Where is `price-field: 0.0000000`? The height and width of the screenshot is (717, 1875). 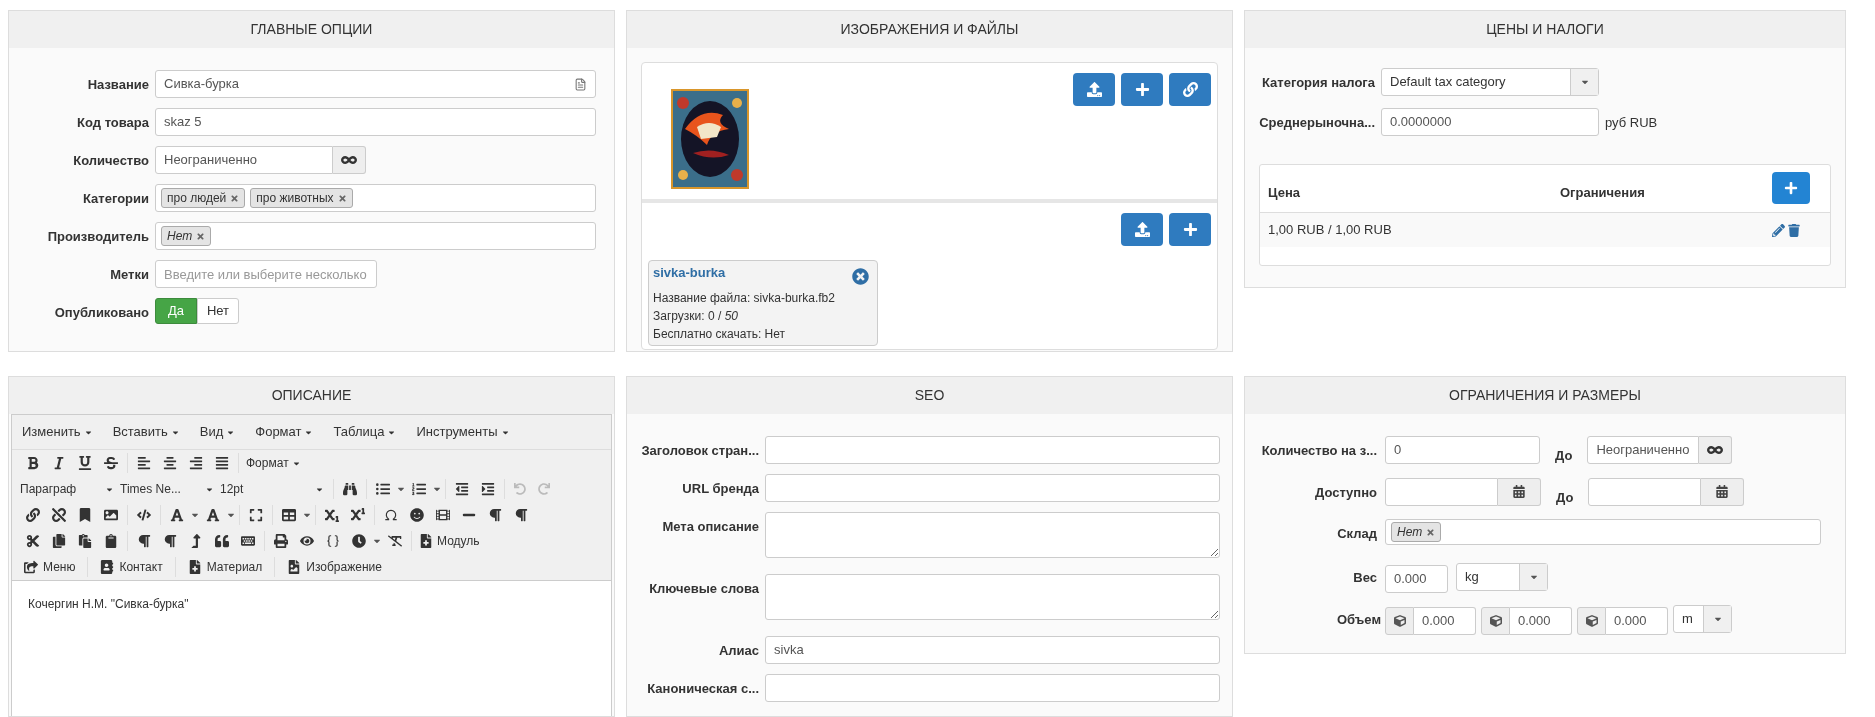
price-field: 0.0000000 is located at coordinates (1490, 122).